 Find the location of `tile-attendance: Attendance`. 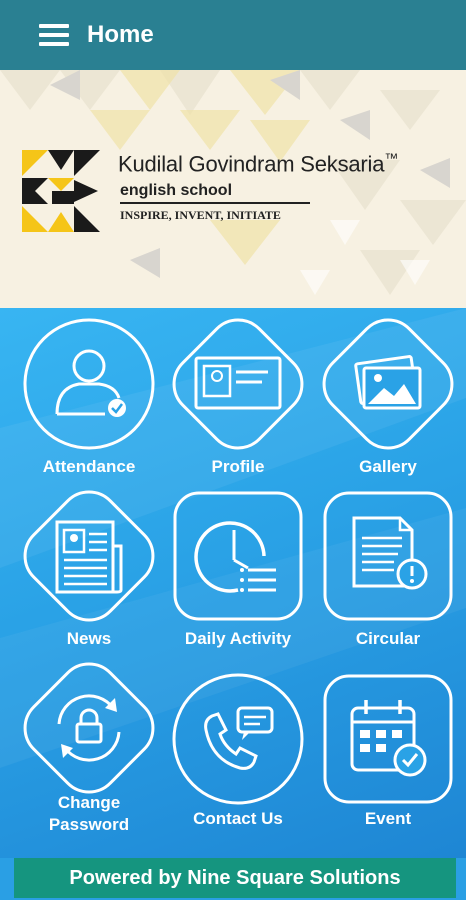

tile-attendance: Attendance is located at coordinates (89, 396).